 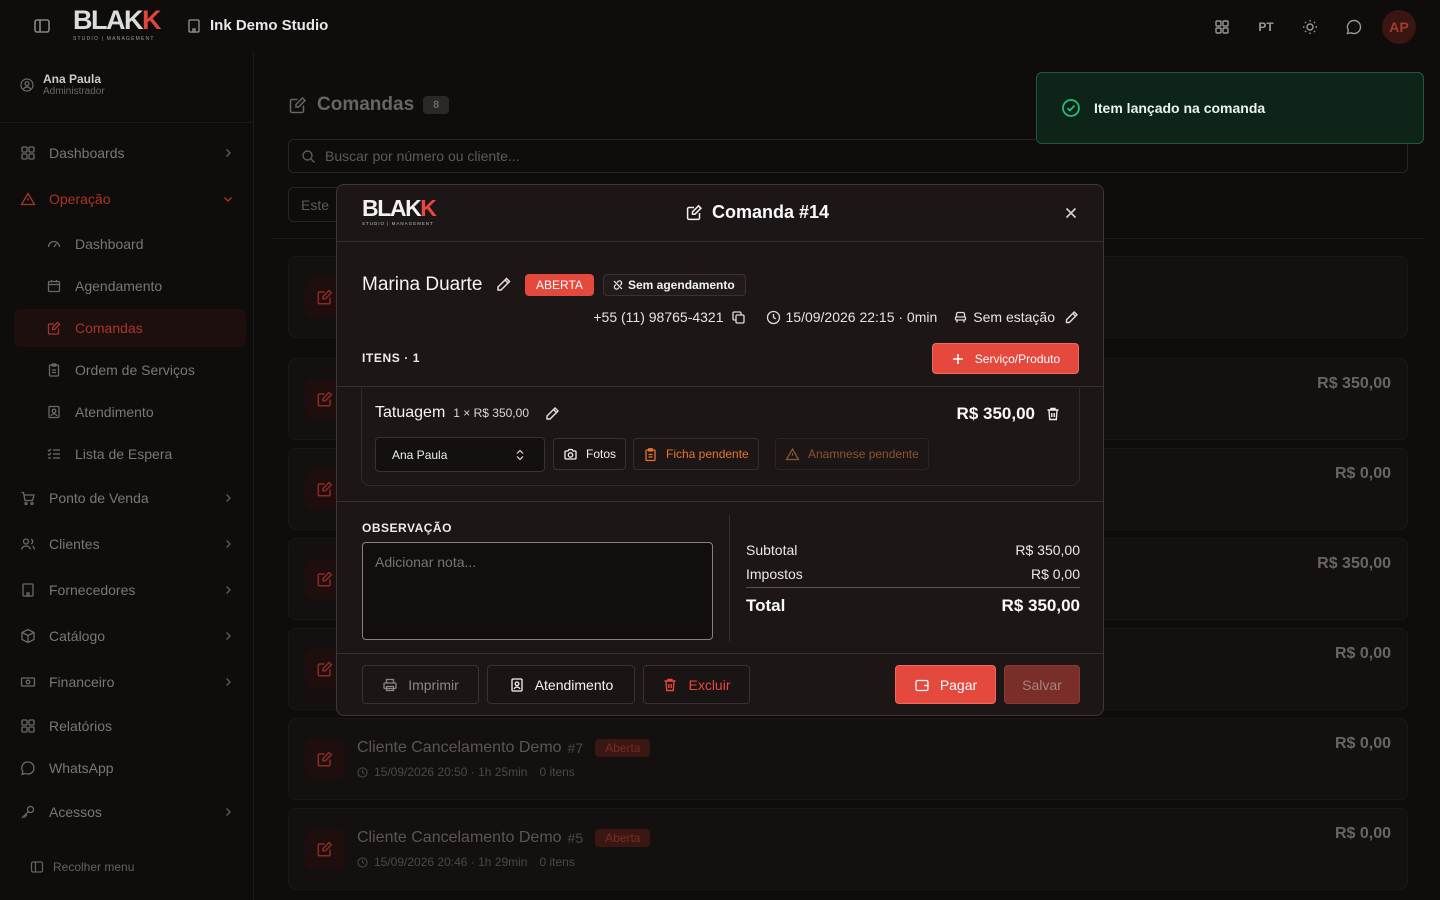 What do you see at coordinates (623, 838) in the screenshot?
I see `status-badge: Aberta` at bounding box center [623, 838].